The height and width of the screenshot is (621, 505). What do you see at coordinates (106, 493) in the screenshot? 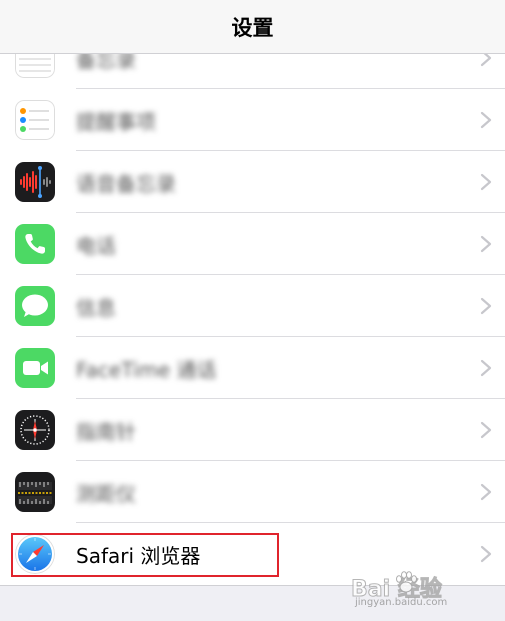
I see `settings-row-label: 测距仪` at bounding box center [106, 493].